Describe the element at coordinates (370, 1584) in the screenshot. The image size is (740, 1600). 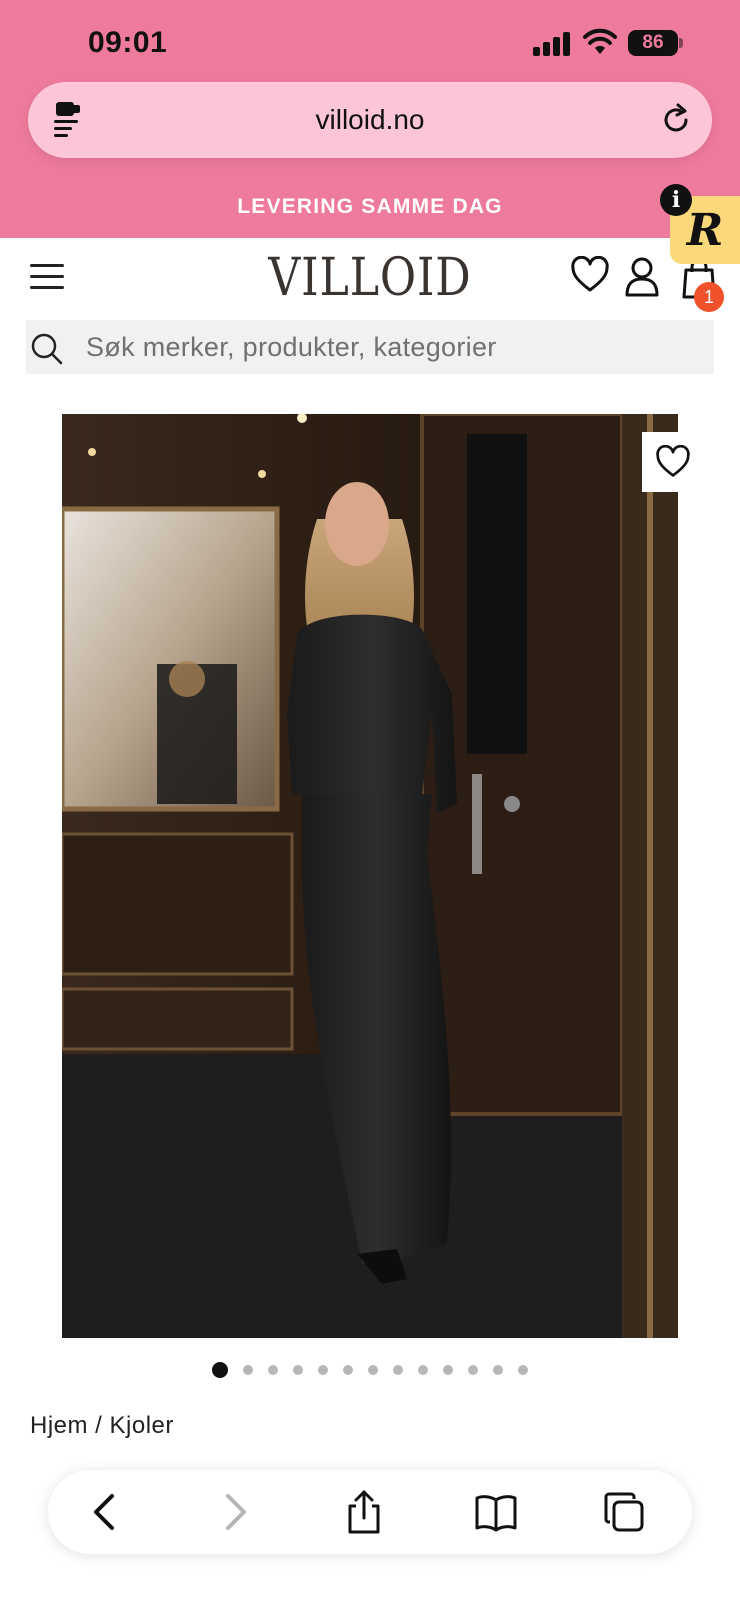
I see `home-indicator` at that location.